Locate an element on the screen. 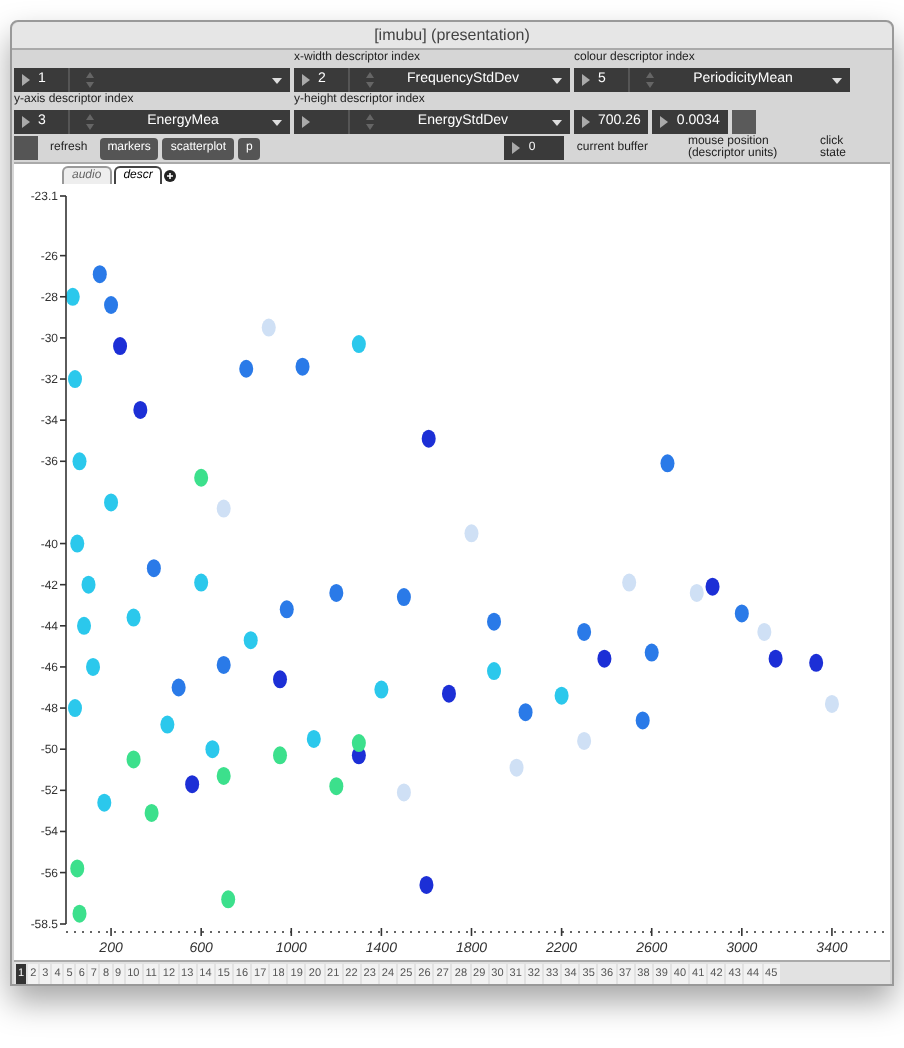 The height and width of the screenshot is (1048, 904). state-indicator is located at coordinates (743, 122).